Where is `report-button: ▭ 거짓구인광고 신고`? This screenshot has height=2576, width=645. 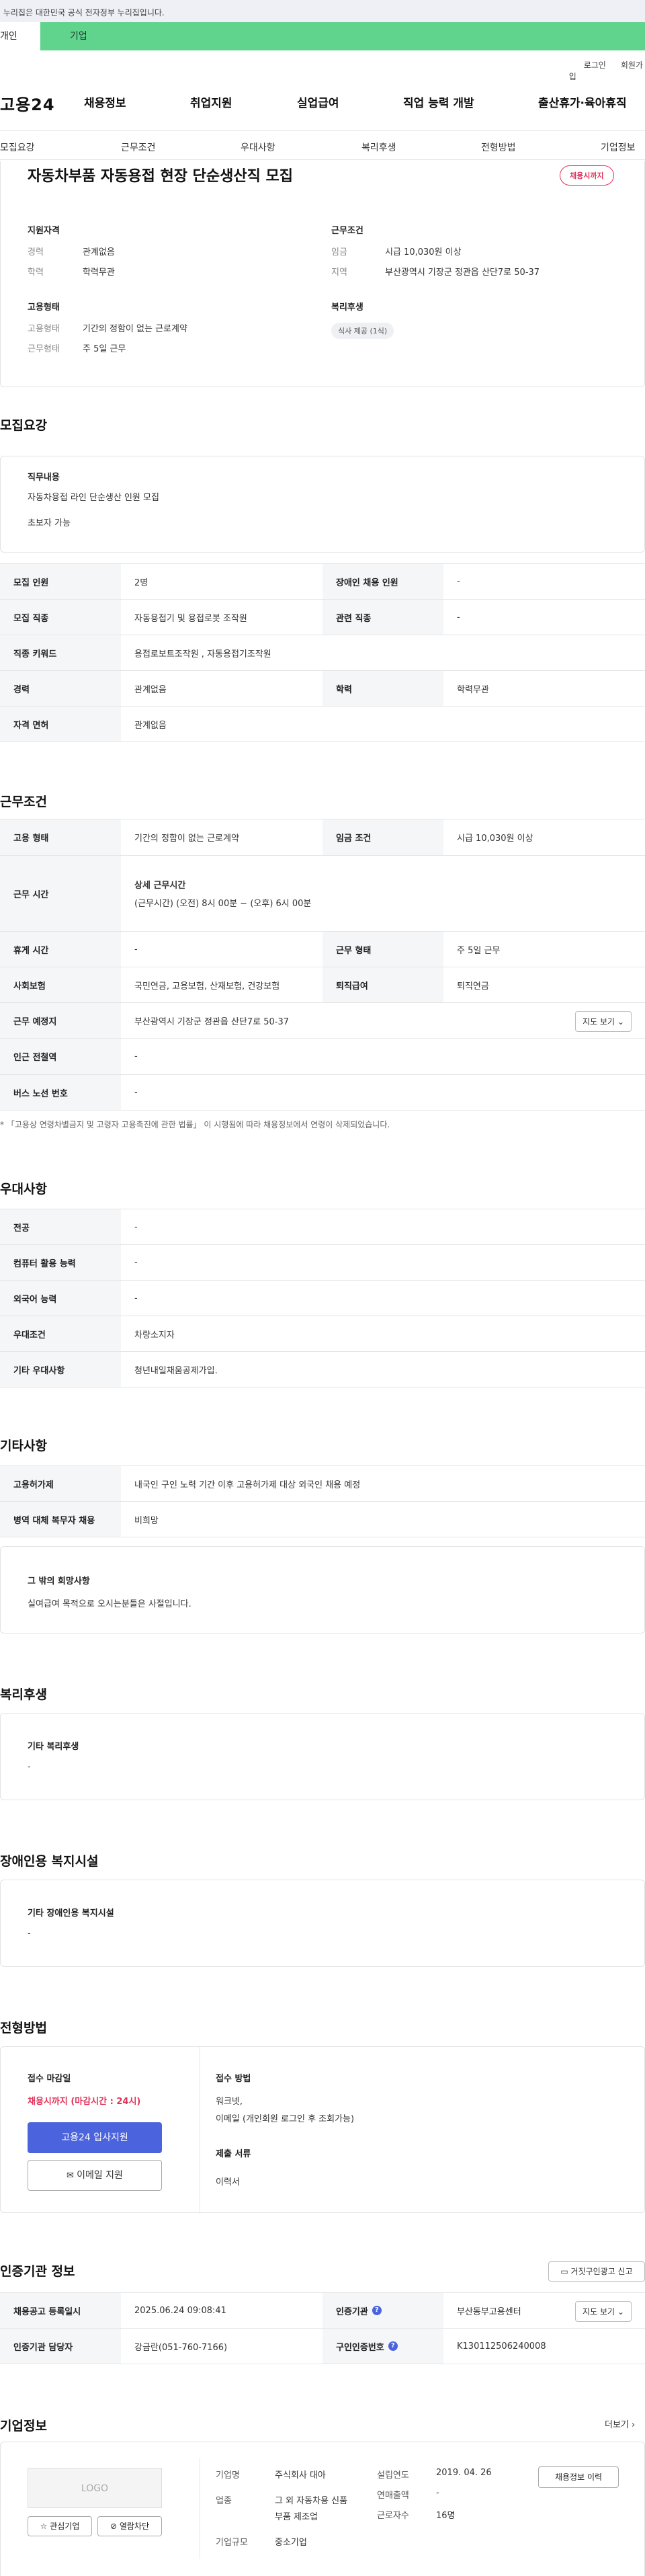 report-button: ▭ 거짓구인광고 신고 is located at coordinates (596, 2271).